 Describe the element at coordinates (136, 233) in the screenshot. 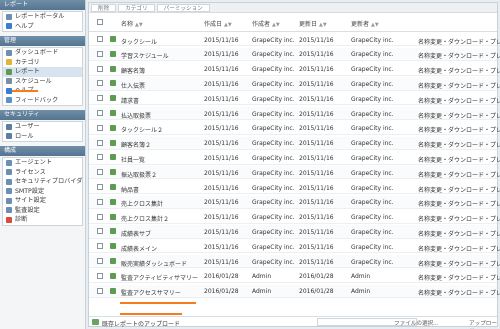

I see `report-name-link: 成績表サブ` at that location.